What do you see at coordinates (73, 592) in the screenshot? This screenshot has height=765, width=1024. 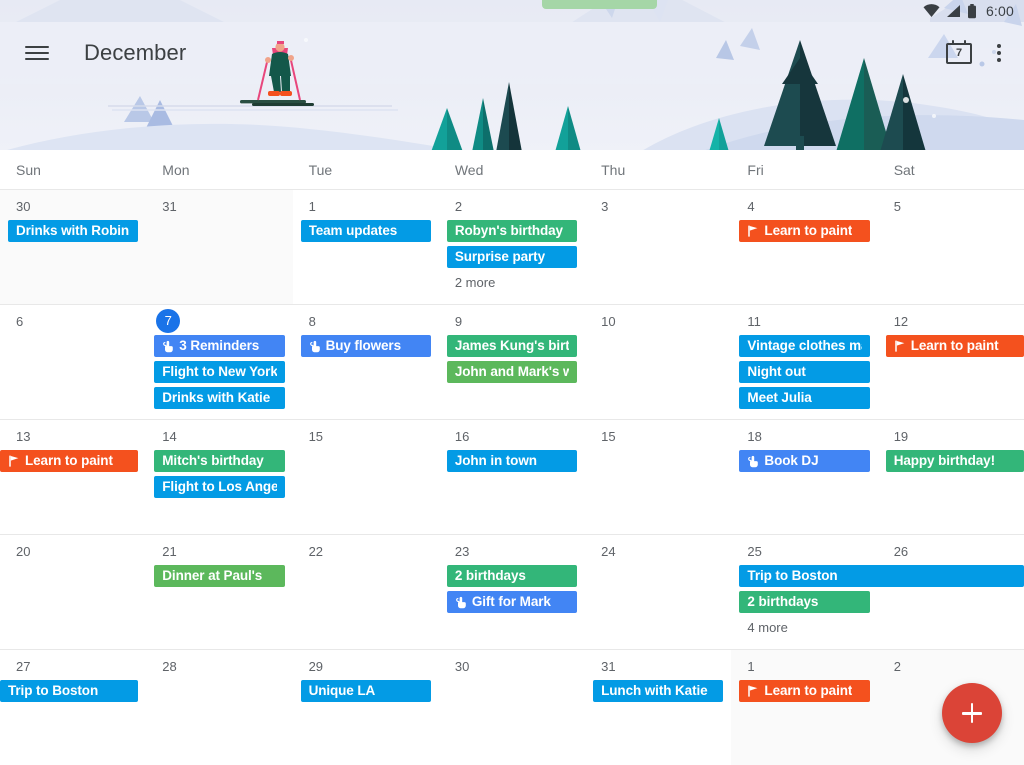 I see `day-cell: 20` at bounding box center [73, 592].